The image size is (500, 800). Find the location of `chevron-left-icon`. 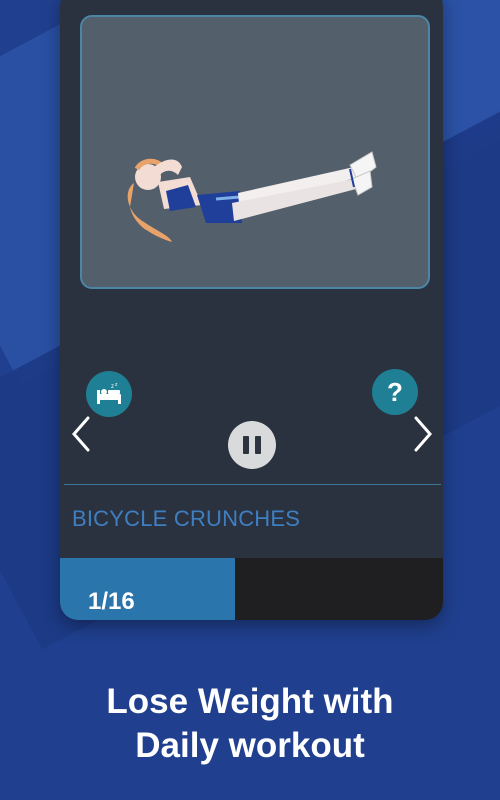

chevron-left-icon is located at coordinates (81, 434).